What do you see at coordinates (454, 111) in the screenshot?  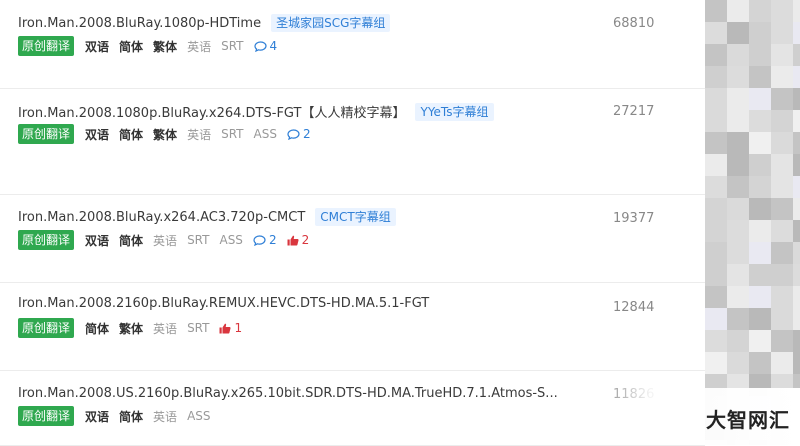 I see `subtitle-group-tag: YYeTs字幕组` at bounding box center [454, 111].